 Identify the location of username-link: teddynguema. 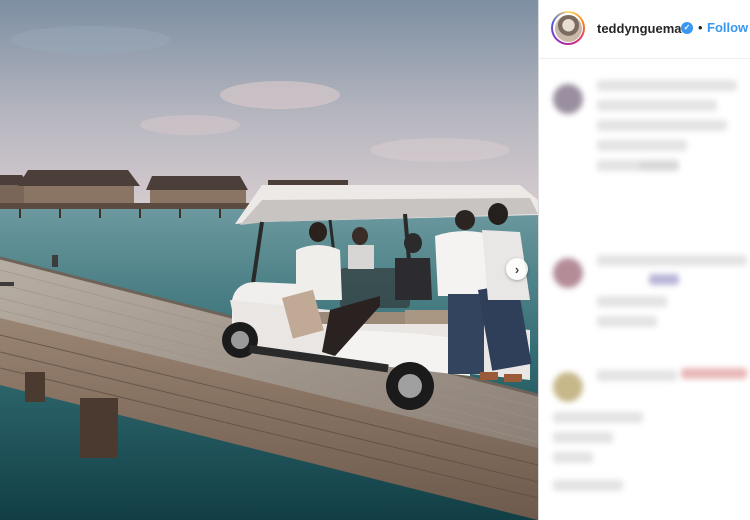
(639, 28).